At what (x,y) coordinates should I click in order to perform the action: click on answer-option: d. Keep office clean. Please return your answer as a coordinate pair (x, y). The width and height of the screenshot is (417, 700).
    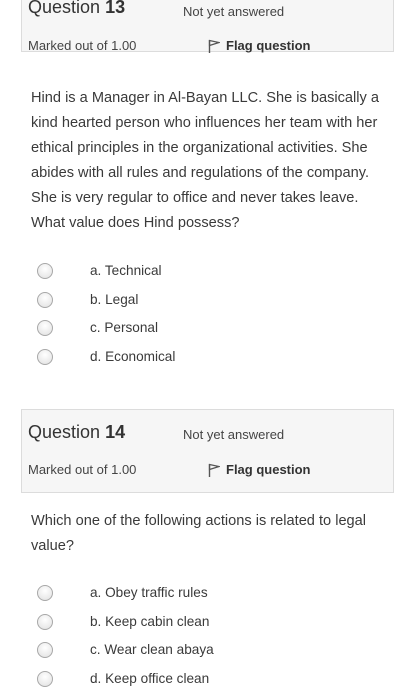
    Looking at the image, I should click on (187, 682).